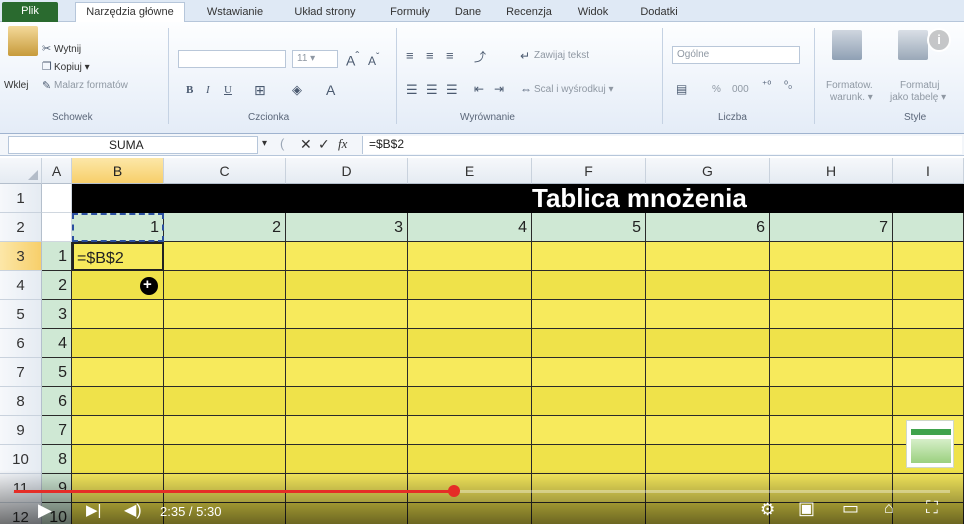  What do you see at coordinates (21, 372) in the screenshot?
I see `row-header-7: 7` at bounding box center [21, 372].